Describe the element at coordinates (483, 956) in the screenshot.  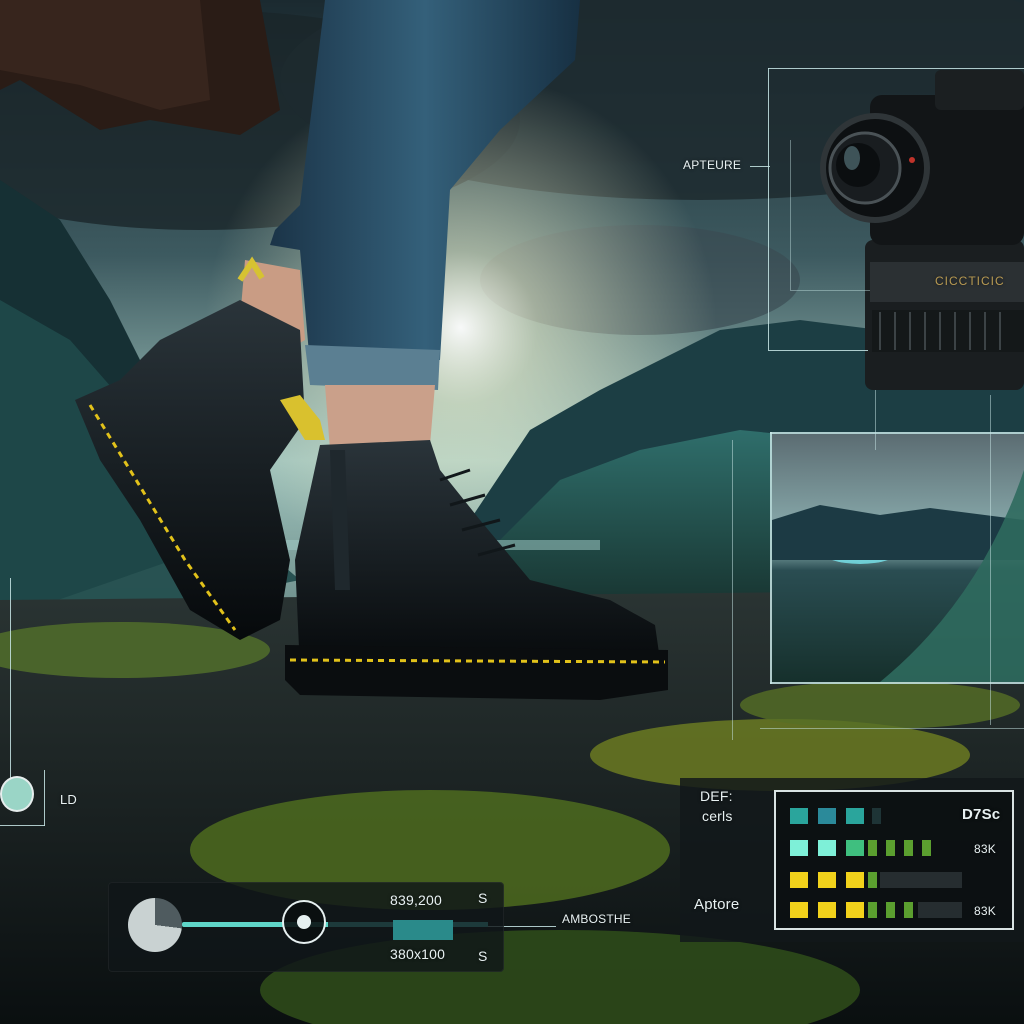
I see `slider-bottom-suffix: S` at that location.